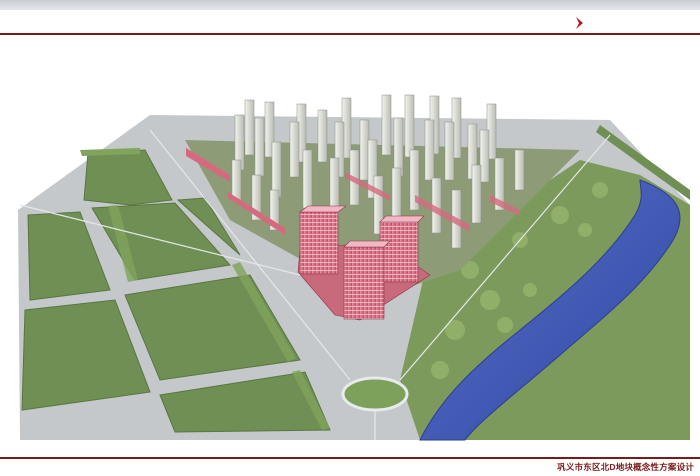  Describe the element at coordinates (350, 5) in the screenshot. I see `slide-top-band` at that location.